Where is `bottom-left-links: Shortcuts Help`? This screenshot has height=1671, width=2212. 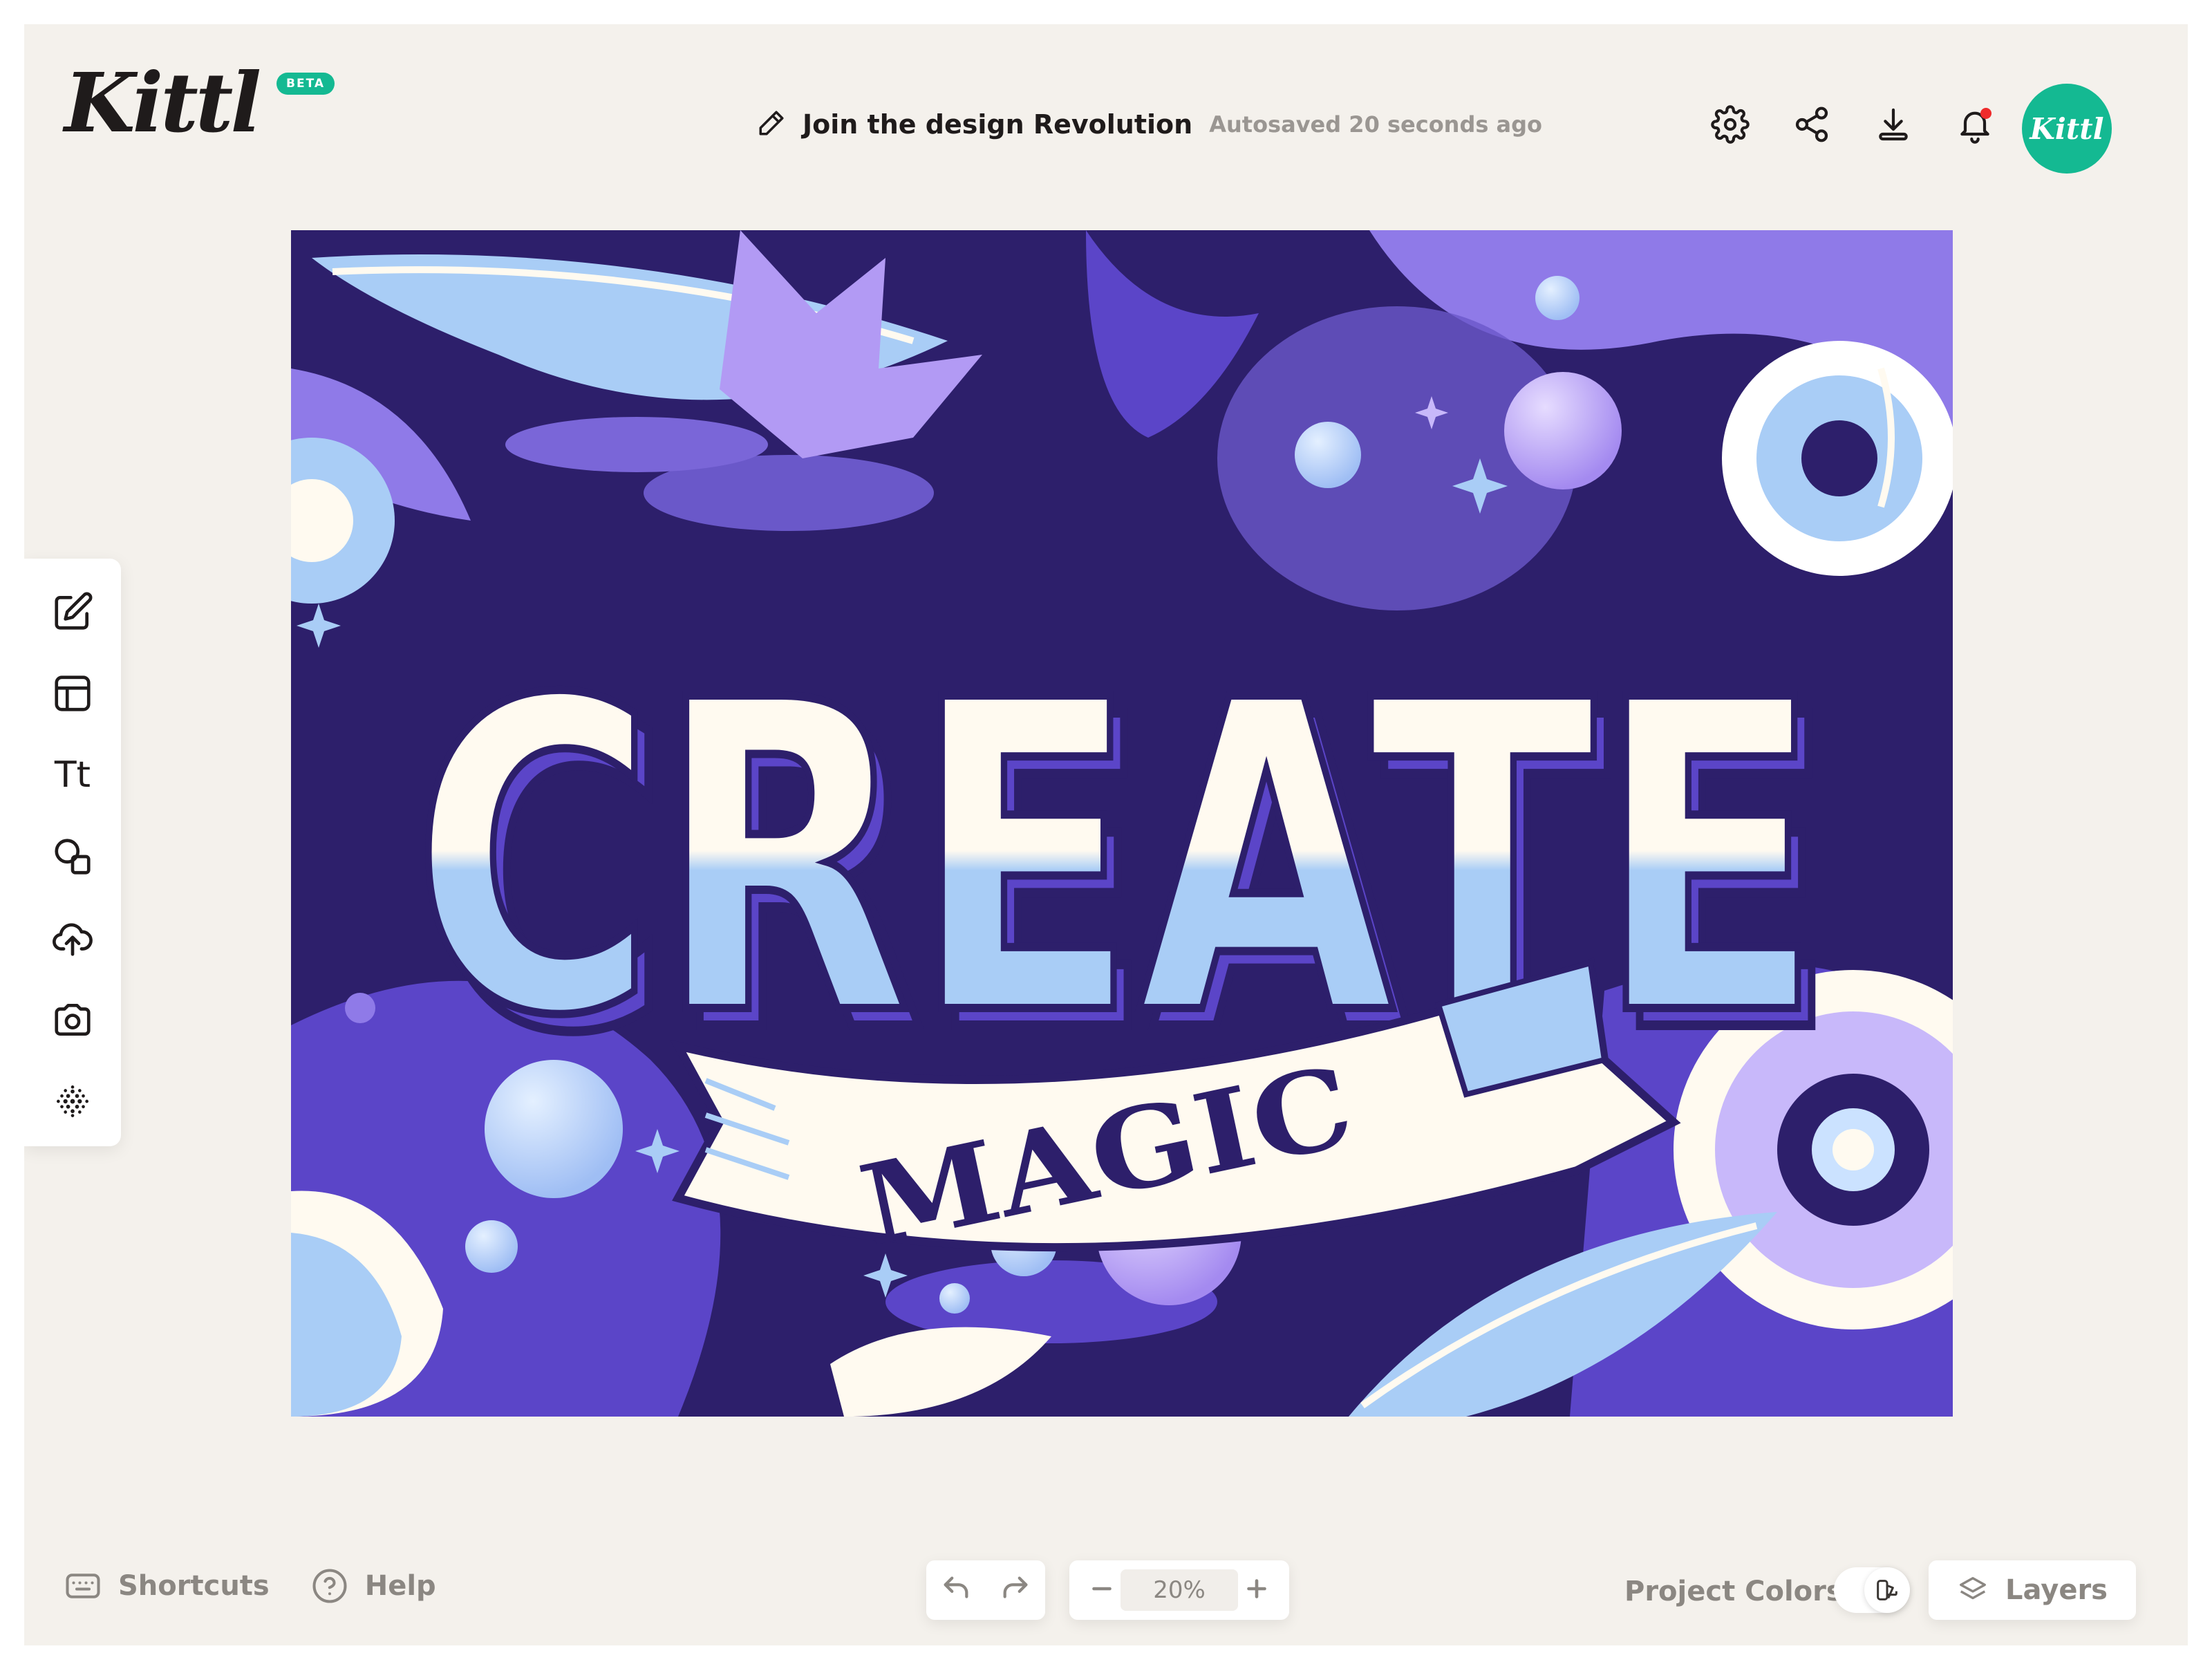 bottom-left-links: Shortcuts Help is located at coordinates (250, 1586).